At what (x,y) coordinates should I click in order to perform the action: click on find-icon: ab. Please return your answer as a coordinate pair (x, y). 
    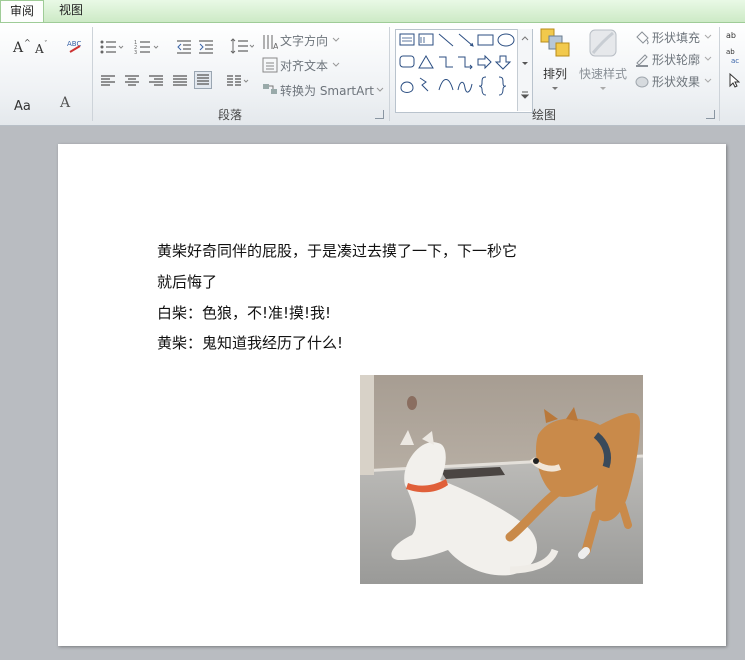
    Looking at the image, I should click on (734, 36).